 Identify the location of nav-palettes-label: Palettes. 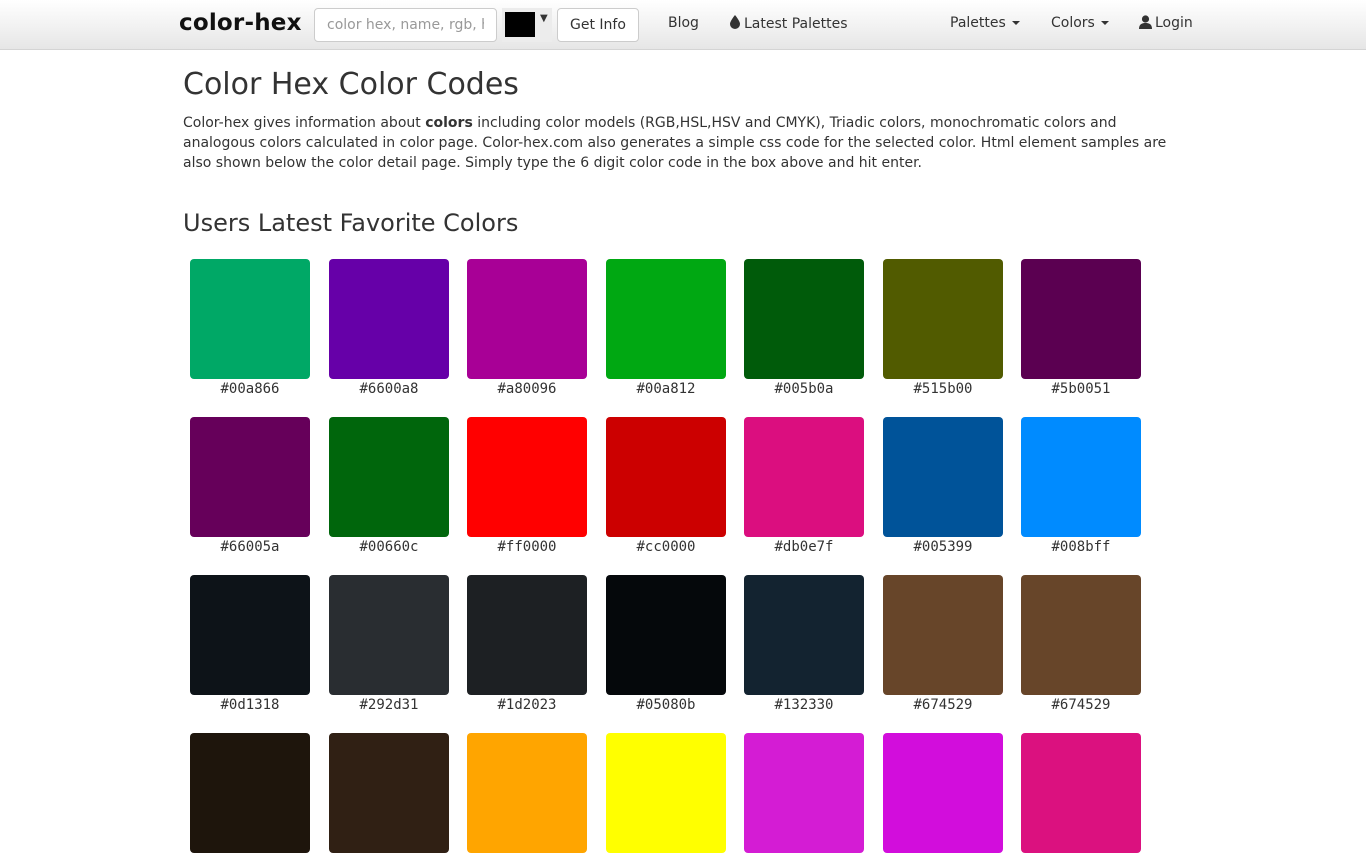
(978, 23).